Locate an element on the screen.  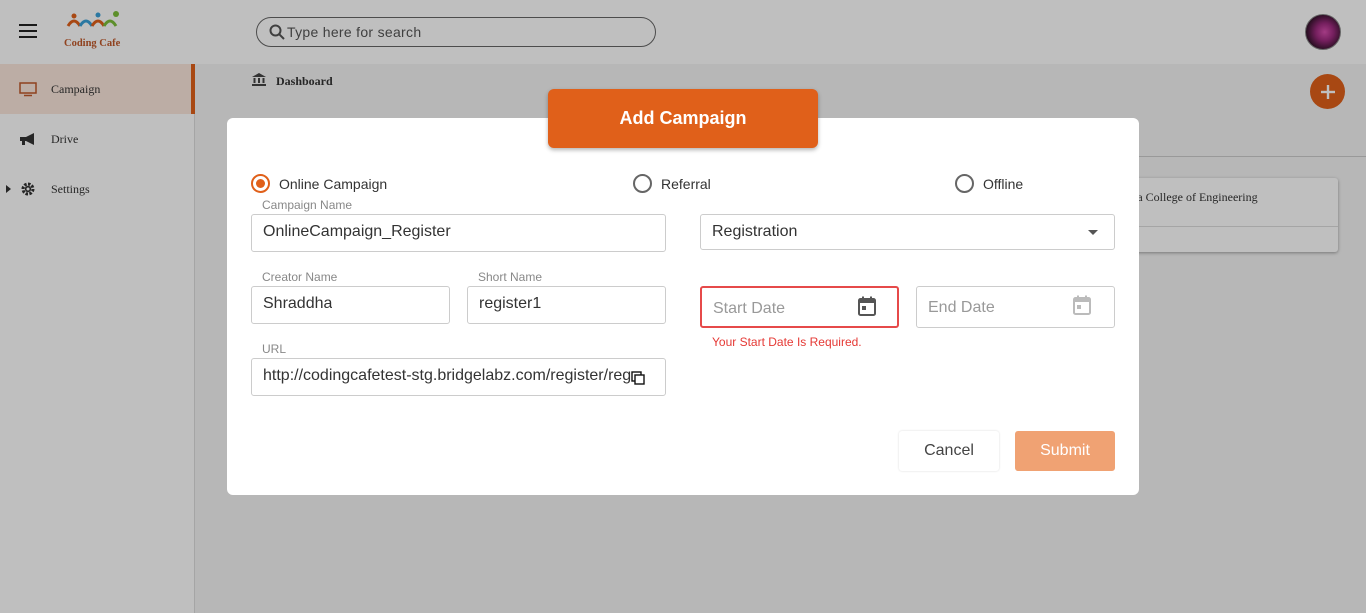
creator-name-label: Creator Name is located at coordinates (300, 277).